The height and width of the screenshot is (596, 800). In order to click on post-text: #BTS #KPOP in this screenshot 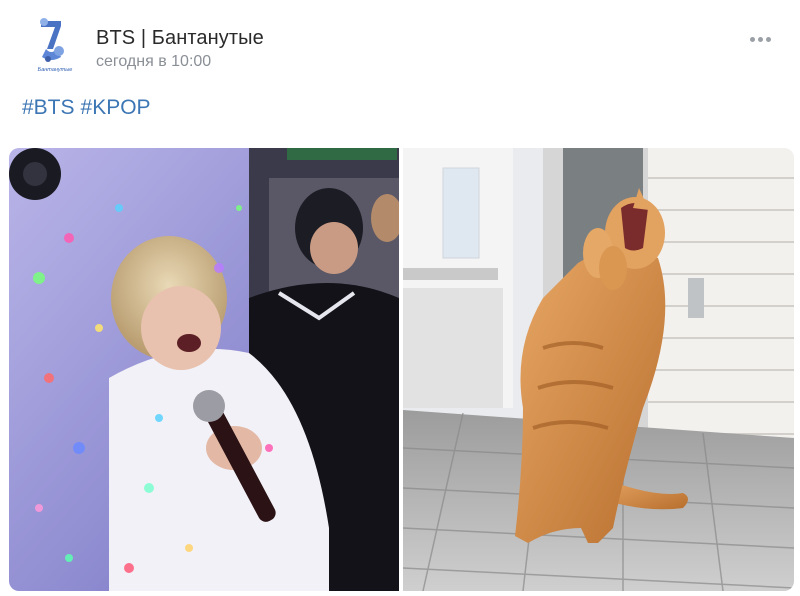, I will do `click(89, 108)`.